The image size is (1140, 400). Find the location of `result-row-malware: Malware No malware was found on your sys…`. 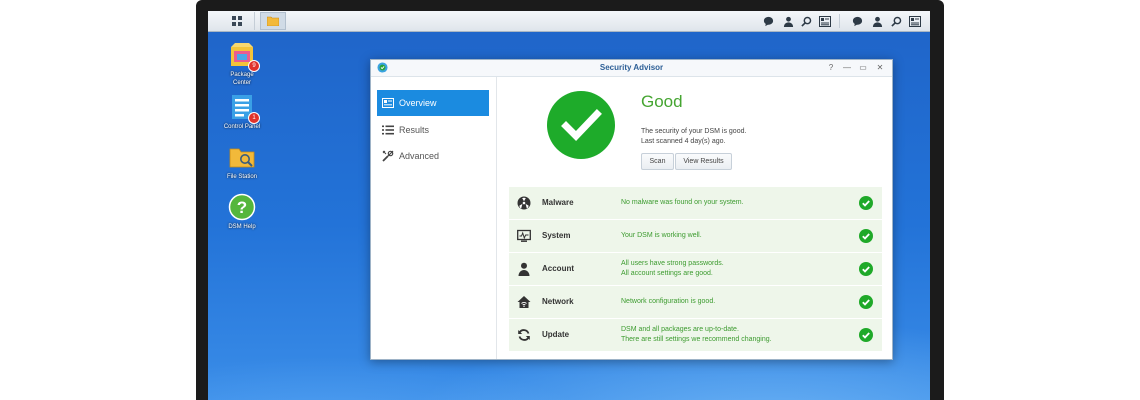

result-row-malware: Malware No malware was found on your sys… is located at coordinates (695, 203).